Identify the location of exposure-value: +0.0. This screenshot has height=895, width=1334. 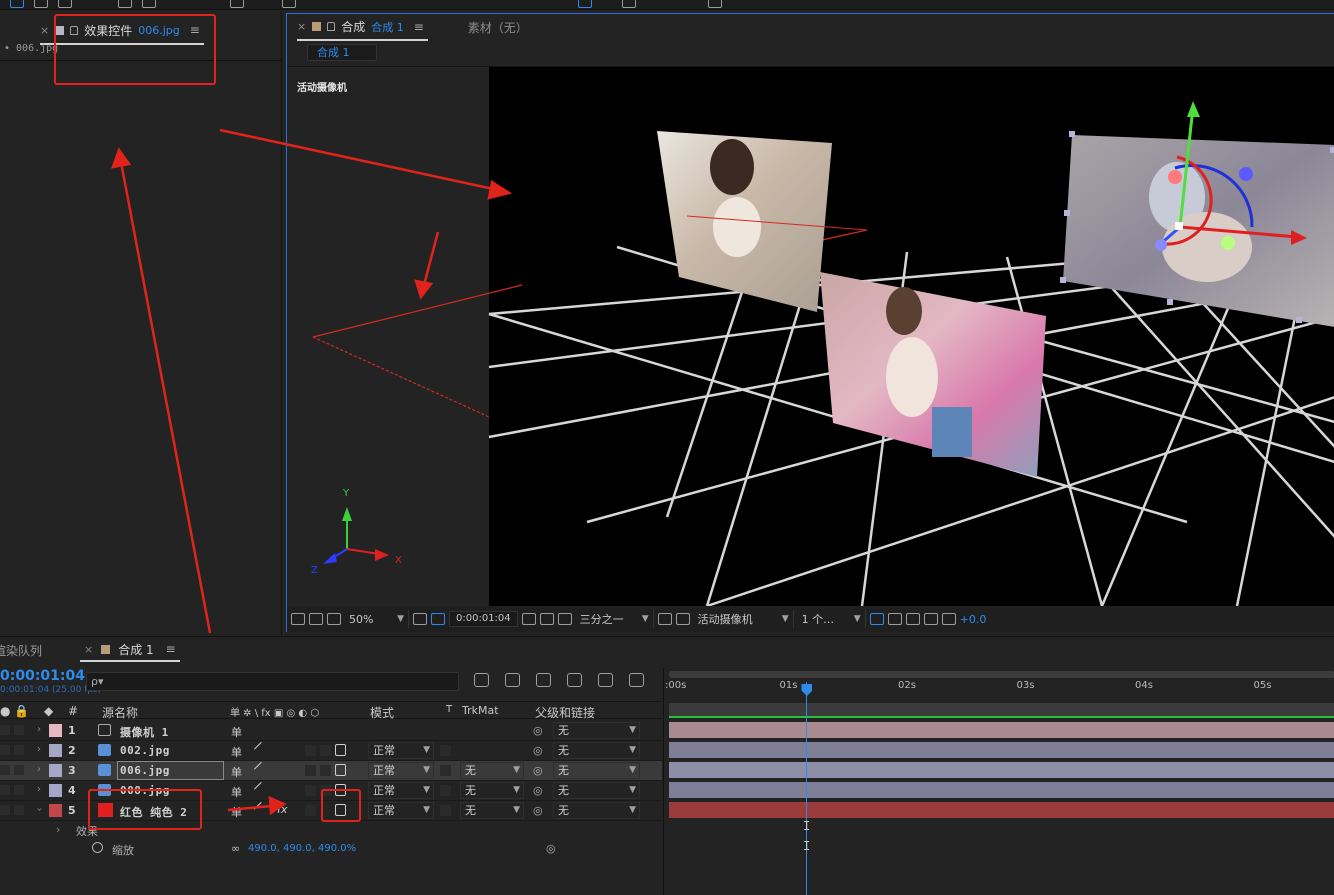
(973, 619).